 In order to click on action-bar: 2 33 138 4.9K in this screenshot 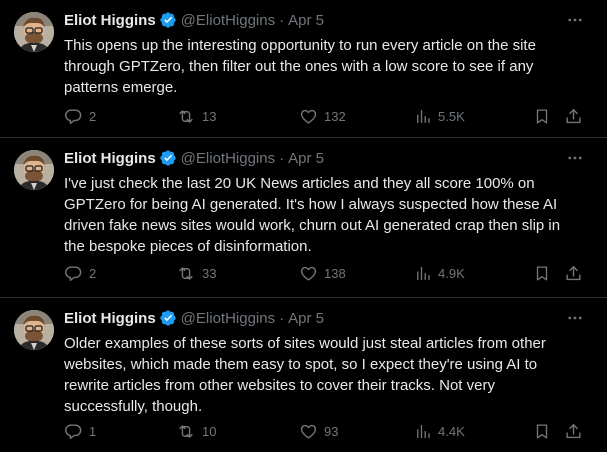, I will do `click(327, 273)`.